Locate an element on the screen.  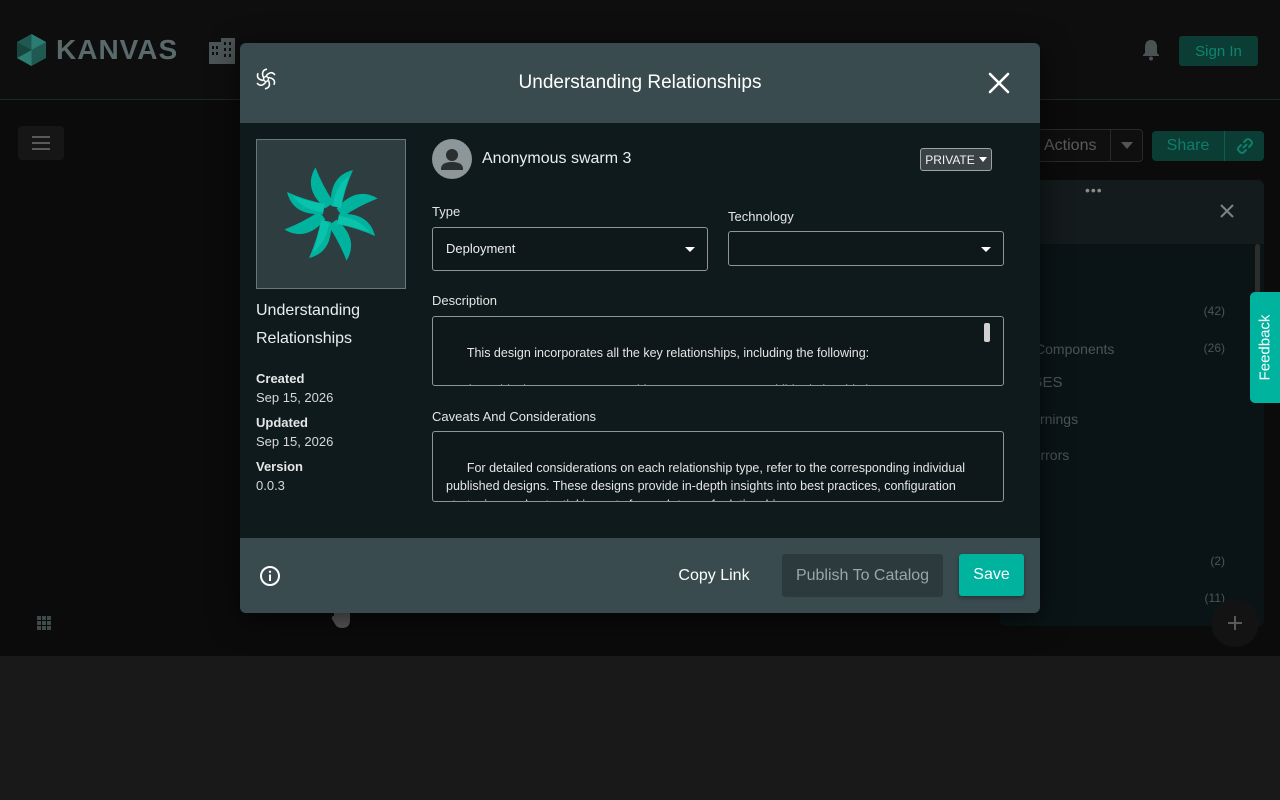
modal-footer: Copy Link Publish To Catalog Save is located at coordinates (640, 575).